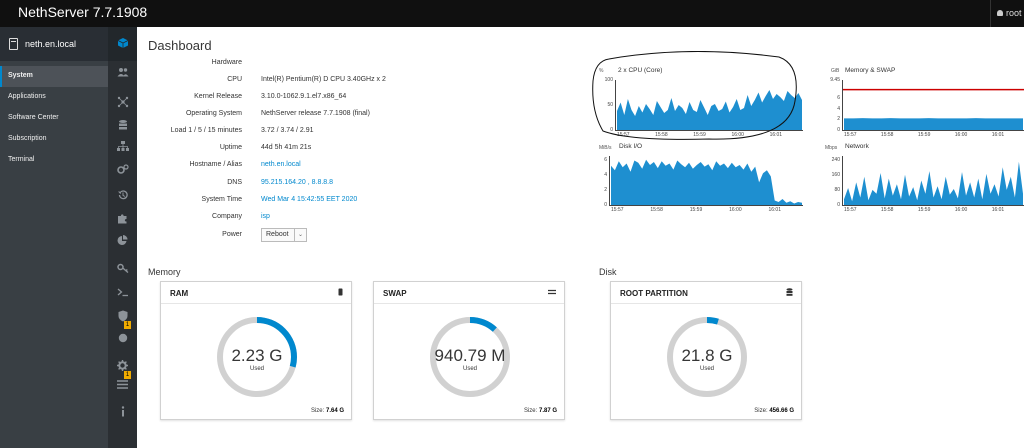 Image resolution: width=1024 pixels, height=448 pixels. Describe the element at coordinates (54, 139) in the screenshot. I see `sidebar-item-subscription: Subscription` at that location.